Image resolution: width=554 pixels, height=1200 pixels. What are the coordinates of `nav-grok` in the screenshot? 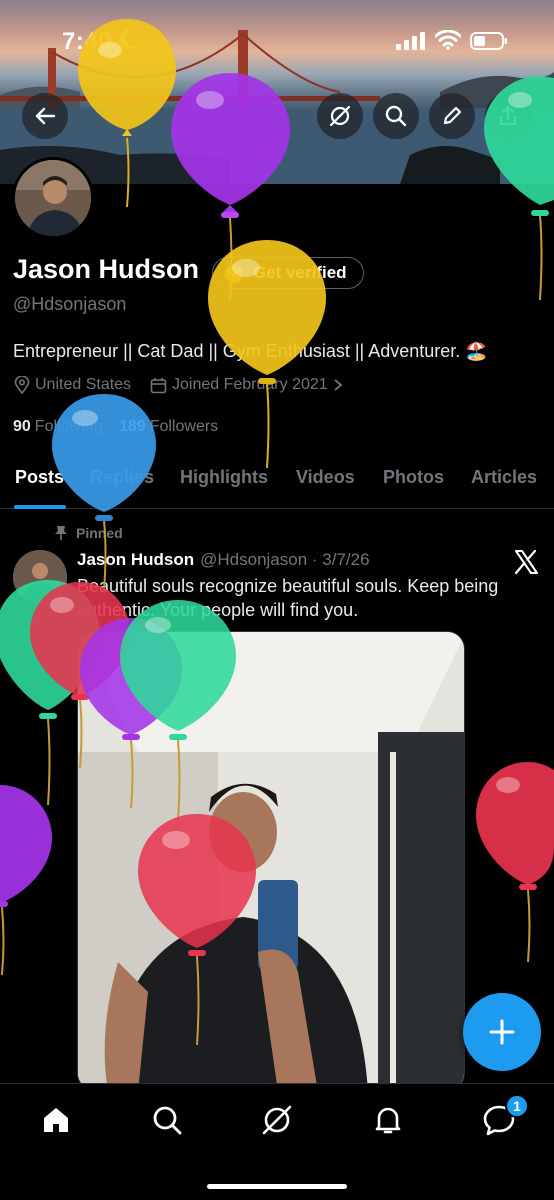 It's located at (277, 1120).